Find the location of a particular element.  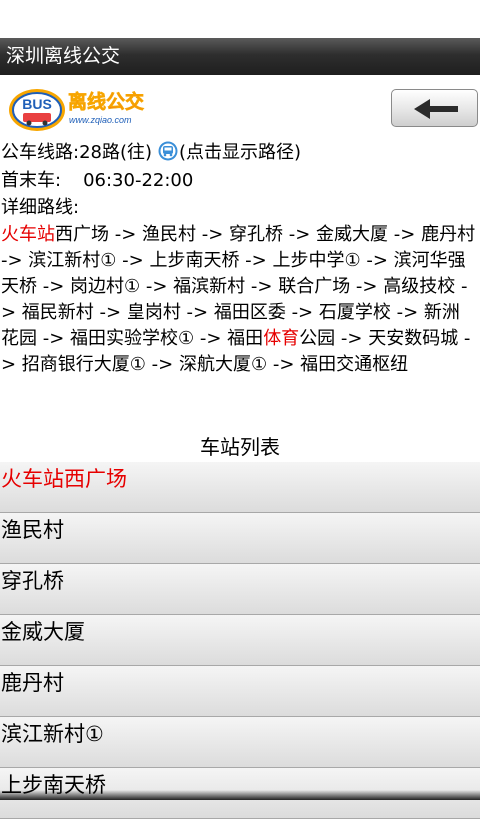

logo-url: www.zqiao.com is located at coordinates (100, 120).